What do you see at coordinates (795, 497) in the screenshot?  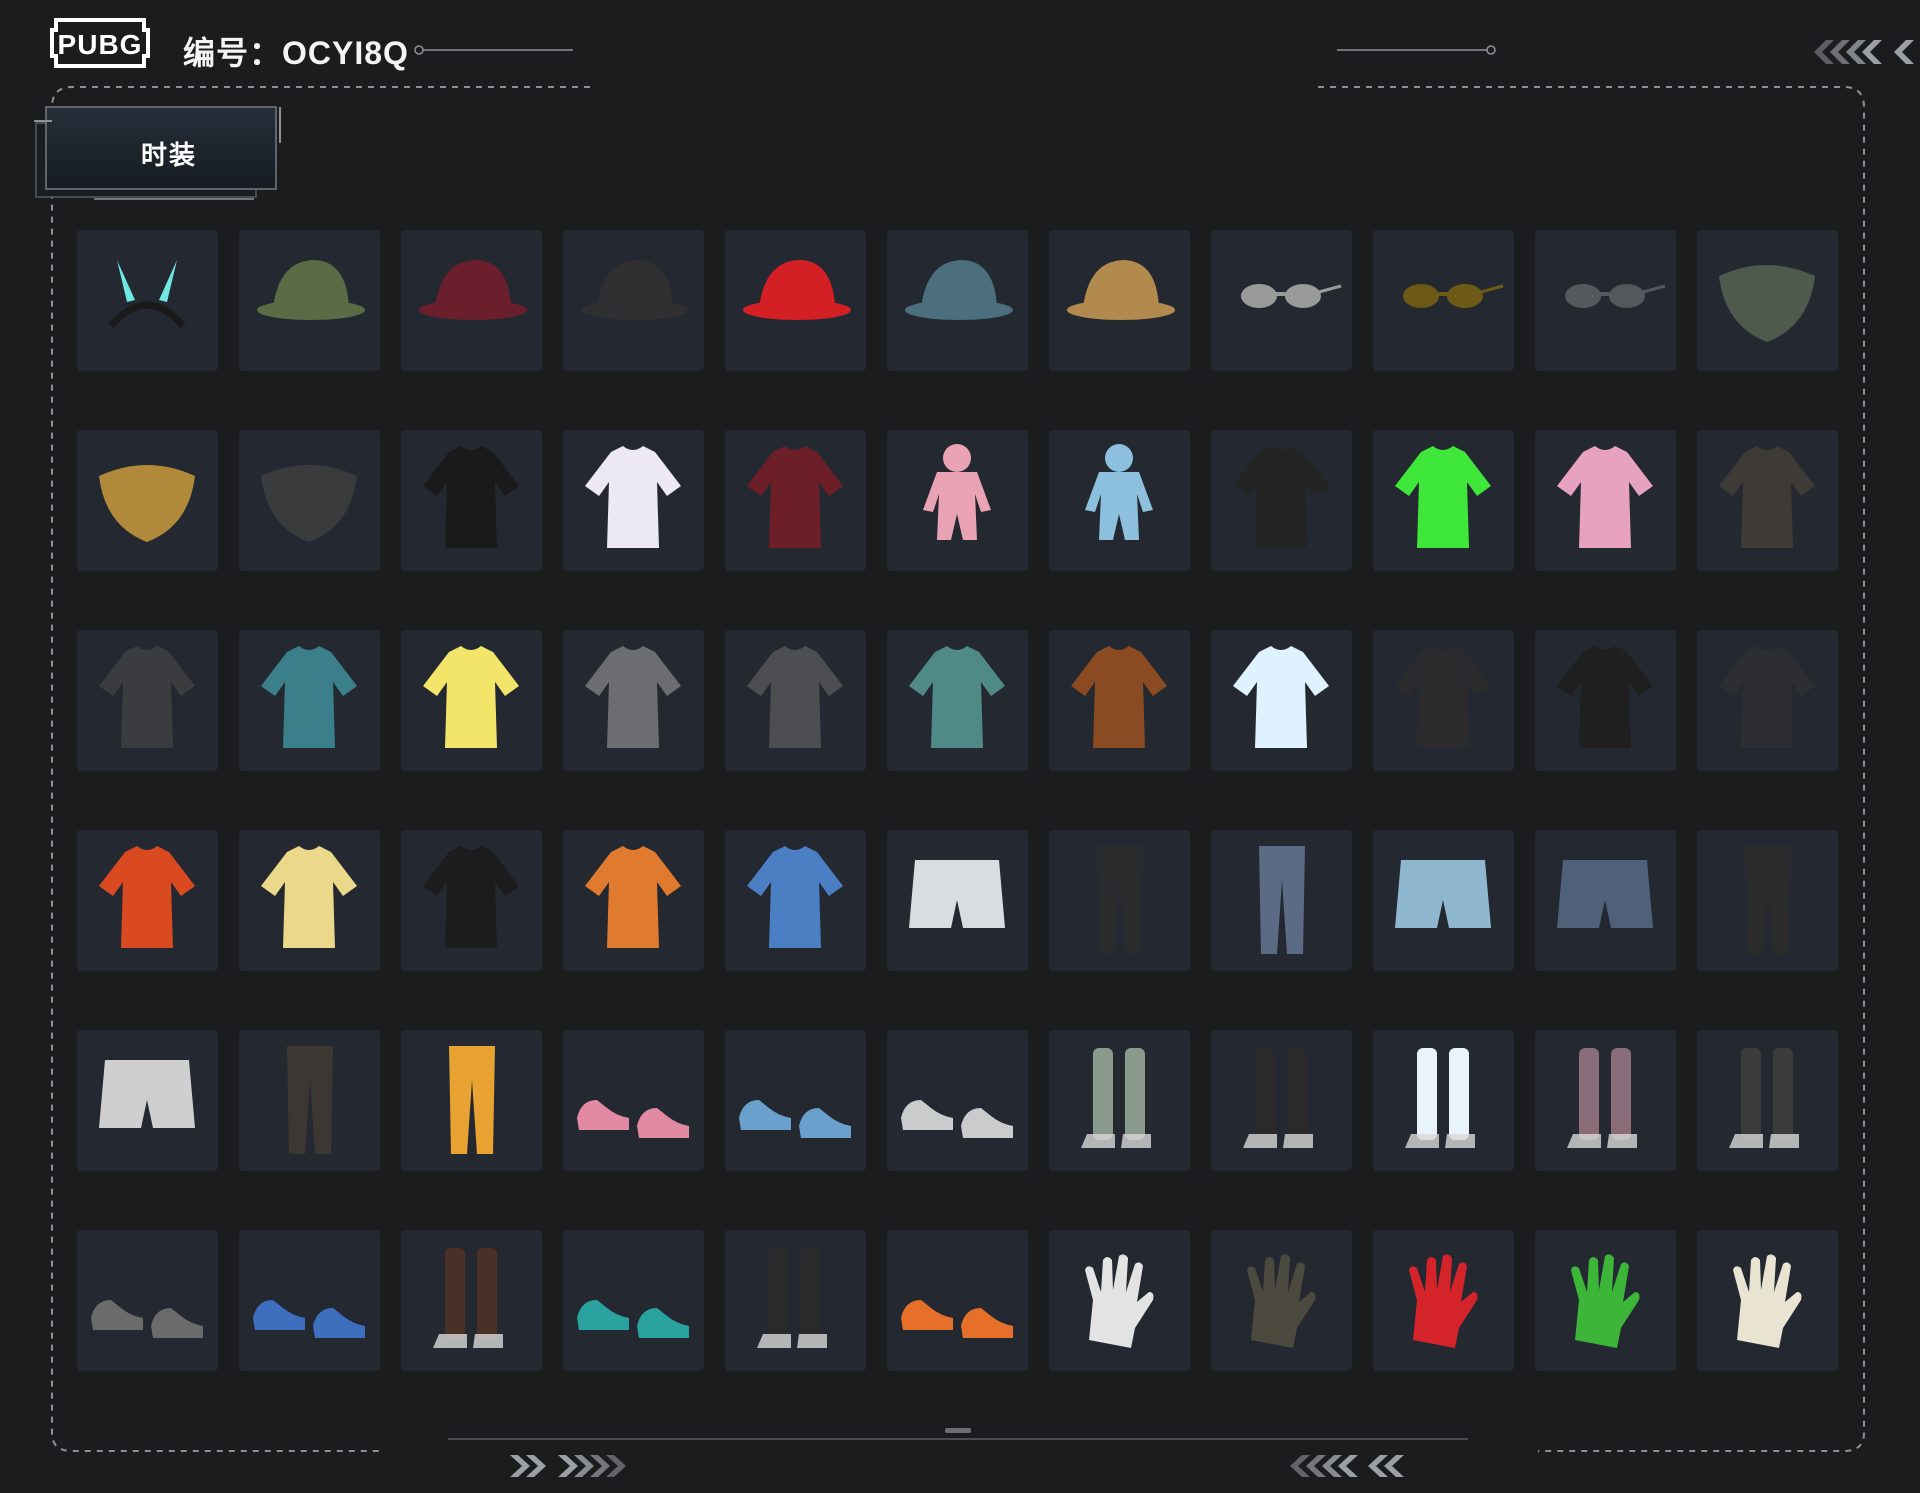 I see `number-22-crop-top-icon` at bounding box center [795, 497].